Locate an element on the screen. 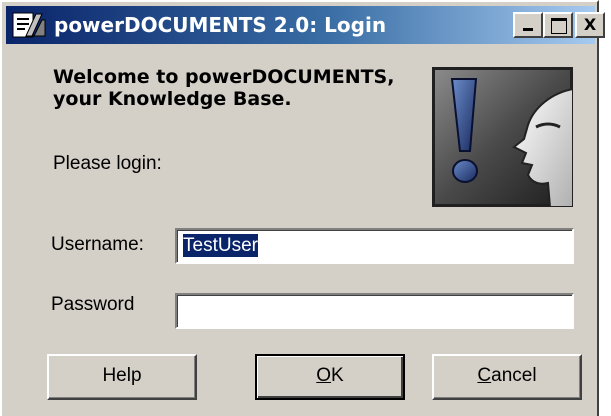 This screenshot has height=416, width=611. close-icon: X is located at coordinates (590, 24).